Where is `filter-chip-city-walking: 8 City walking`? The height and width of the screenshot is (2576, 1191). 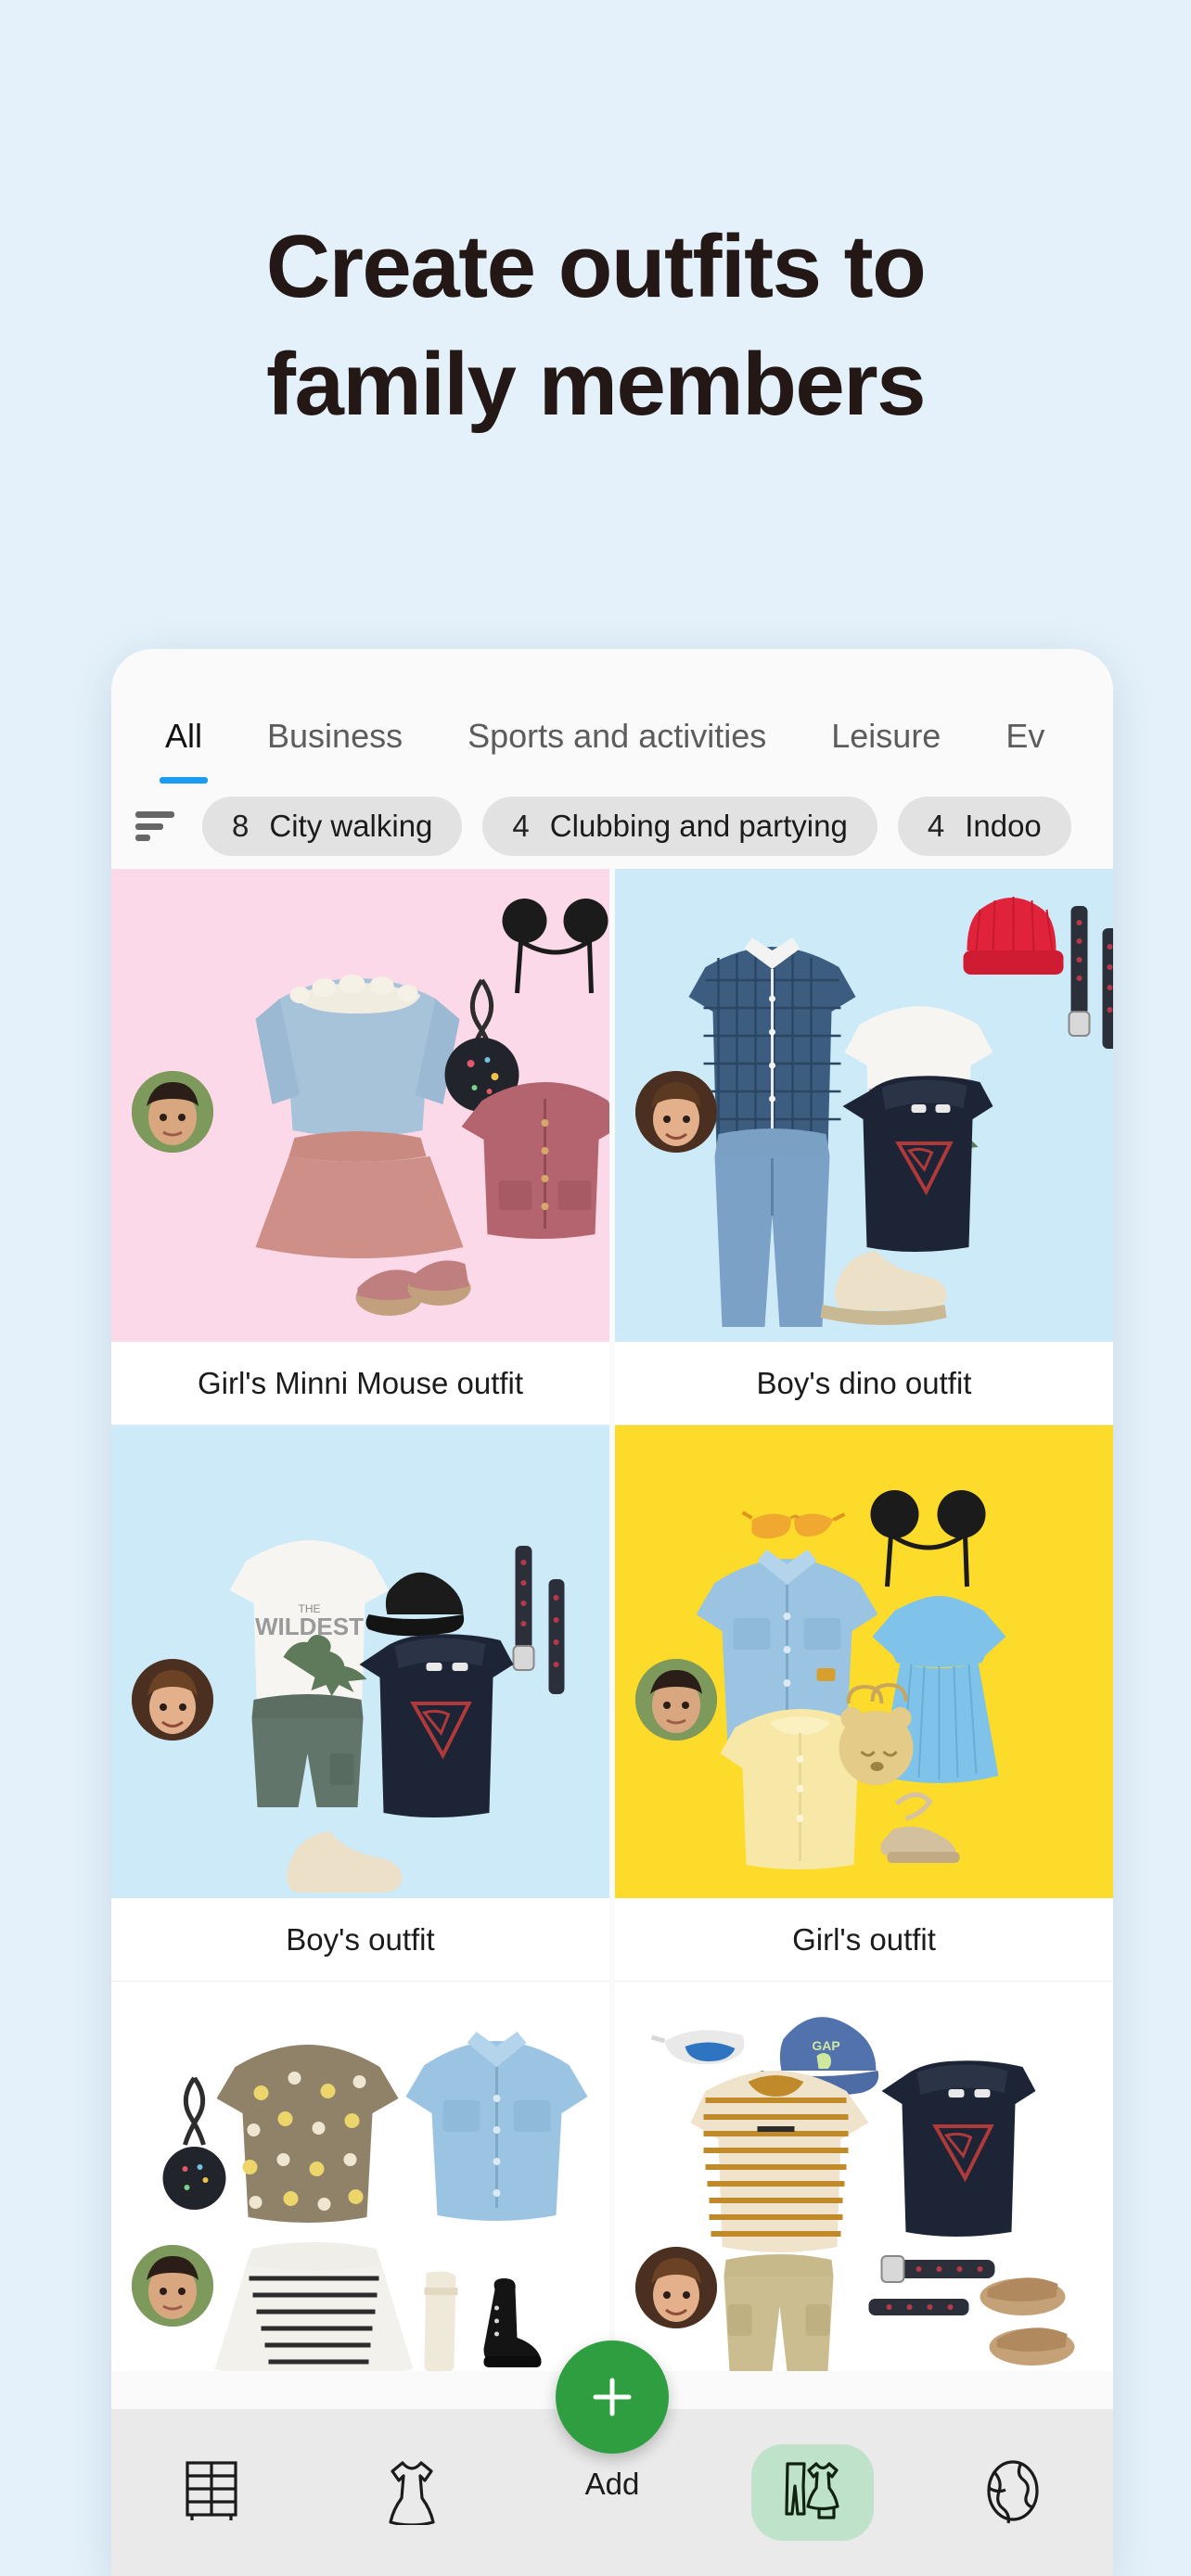 filter-chip-city-walking: 8 City walking is located at coordinates (332, 826).